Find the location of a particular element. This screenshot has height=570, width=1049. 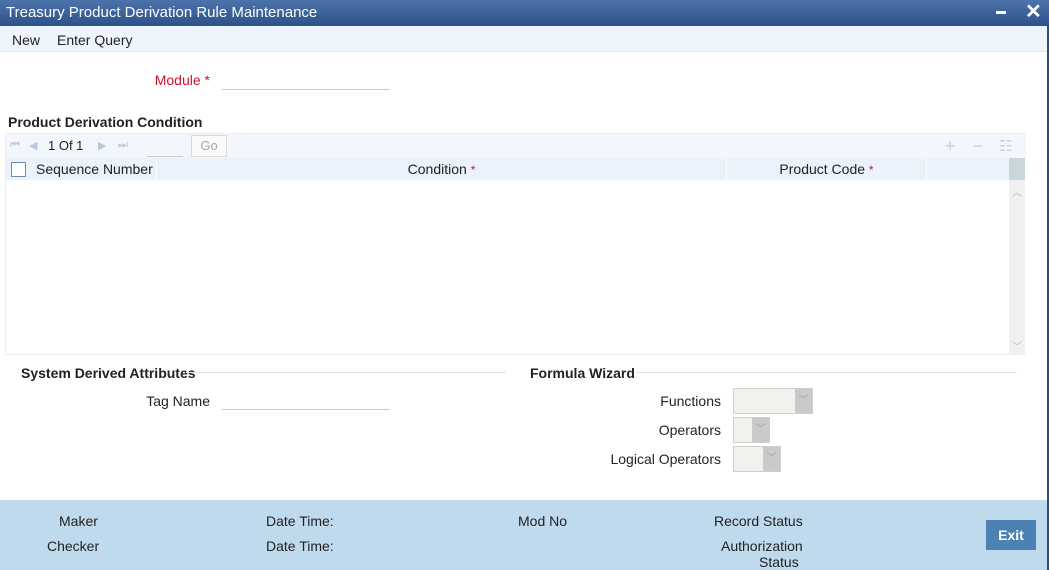

column-label: Product Code is located at coordinates (822, 169).